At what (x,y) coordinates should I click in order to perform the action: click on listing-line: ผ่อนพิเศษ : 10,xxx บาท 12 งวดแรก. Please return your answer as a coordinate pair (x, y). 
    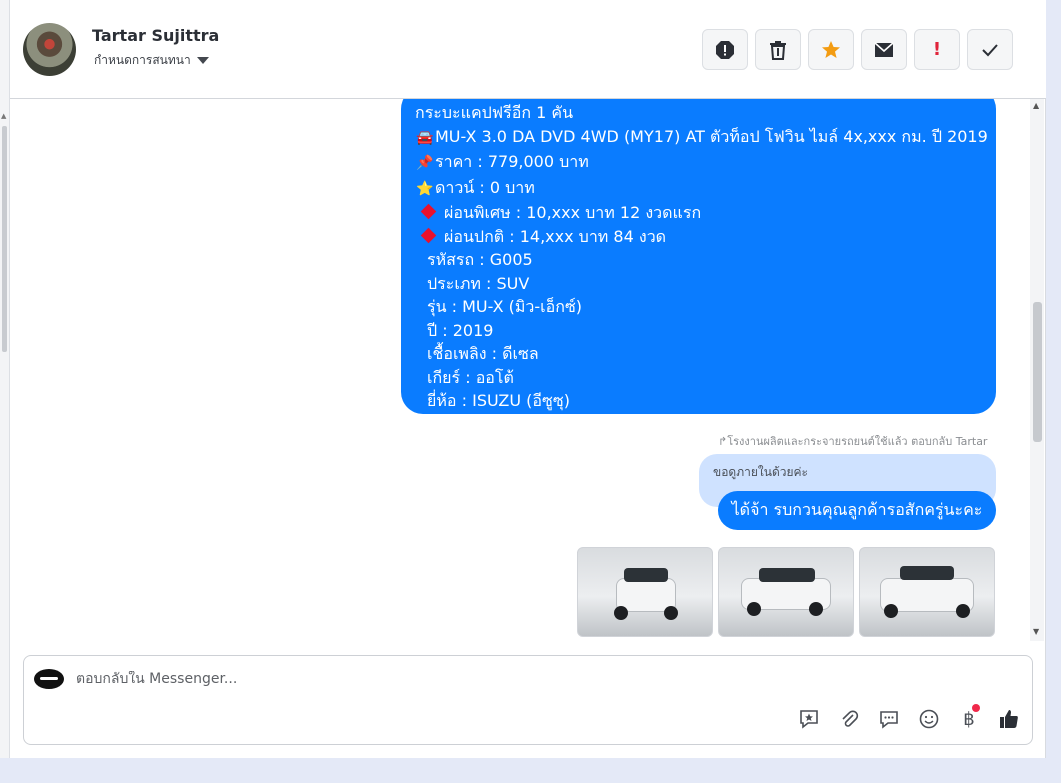
    Looking at the image, I should click on (698, 213).